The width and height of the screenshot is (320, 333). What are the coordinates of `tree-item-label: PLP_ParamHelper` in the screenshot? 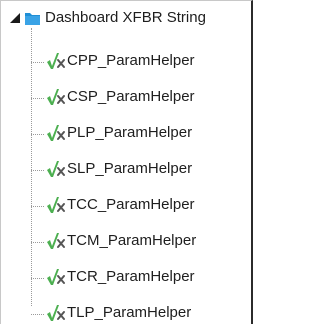 It's located at (130, 132).